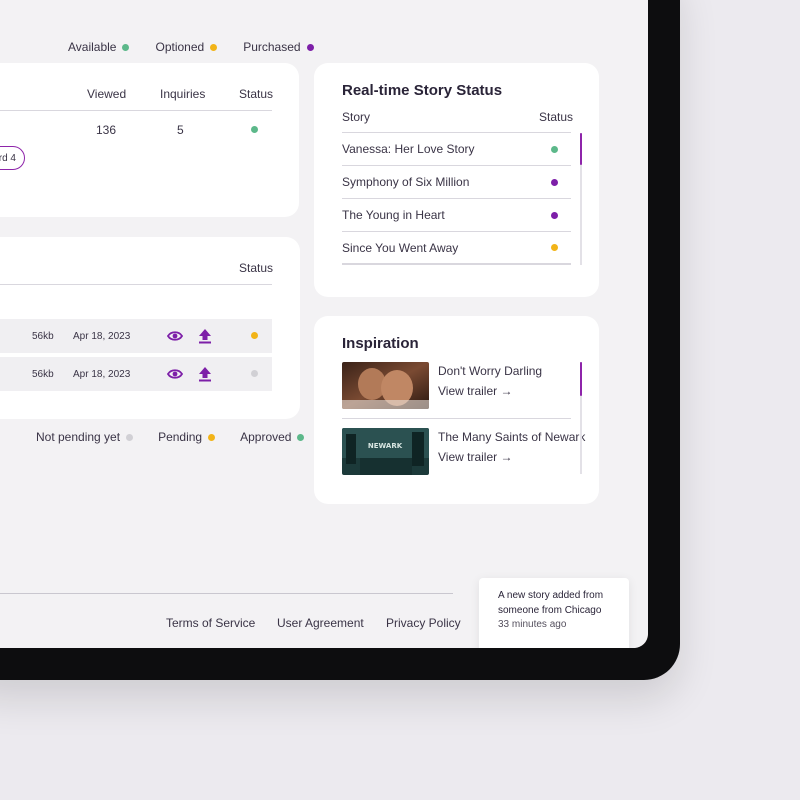  Describe the element at coordinates (210, 623) in the screenshot. I see `terms-of-service-link: Terms of Service` at that location.